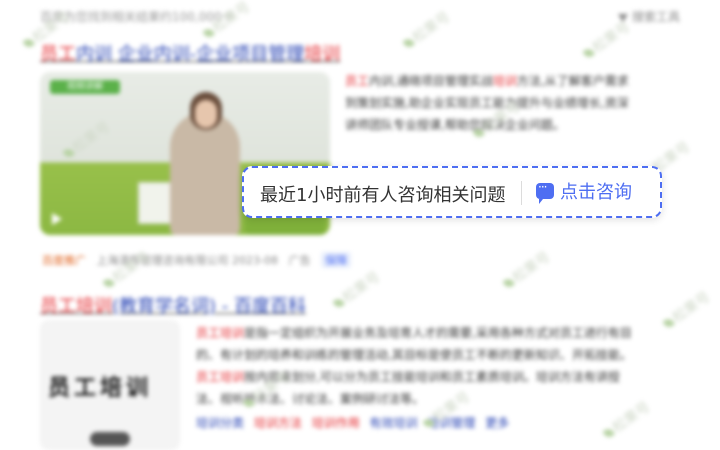 The width and height of the screenshot is (720, 450). Describe the element at coordinates (57, 219) in the screenshot. I see `play-icon` at that location.